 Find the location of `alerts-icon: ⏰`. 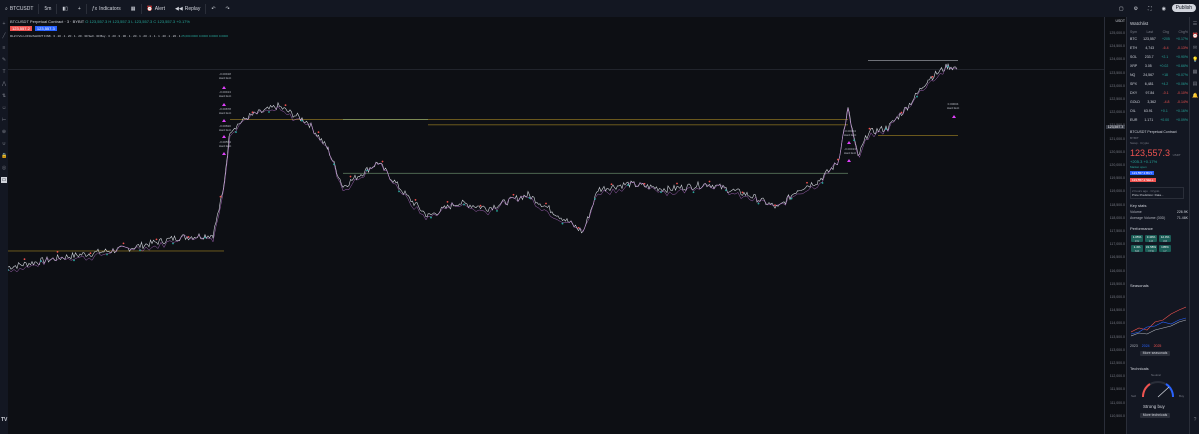

alerts-icon: ⏰ is located at coordinates (1195, 36).